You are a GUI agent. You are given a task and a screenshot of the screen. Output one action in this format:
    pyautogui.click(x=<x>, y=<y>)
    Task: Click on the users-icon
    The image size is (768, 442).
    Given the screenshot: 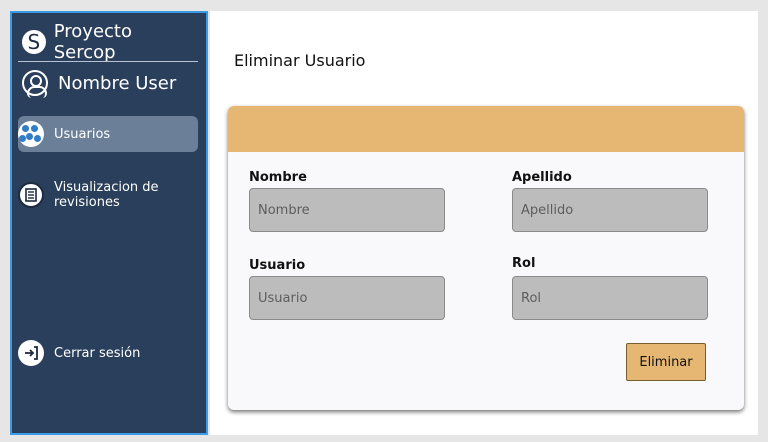 What is the action you would take?
    pyautogui.click(x=31, y=134)
    